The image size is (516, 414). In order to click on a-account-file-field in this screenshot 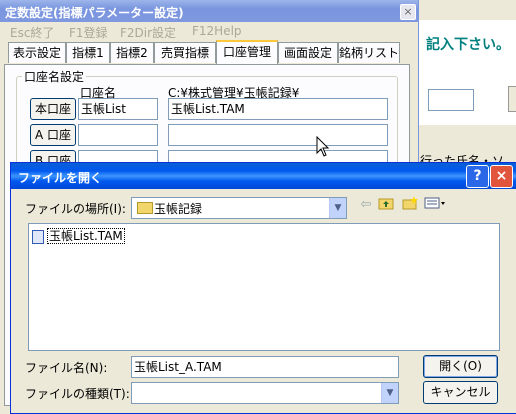, I will do `click(278, 135)`.